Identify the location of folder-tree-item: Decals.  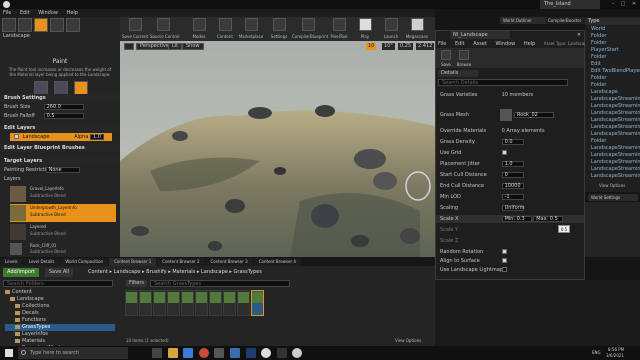
(60, 313).